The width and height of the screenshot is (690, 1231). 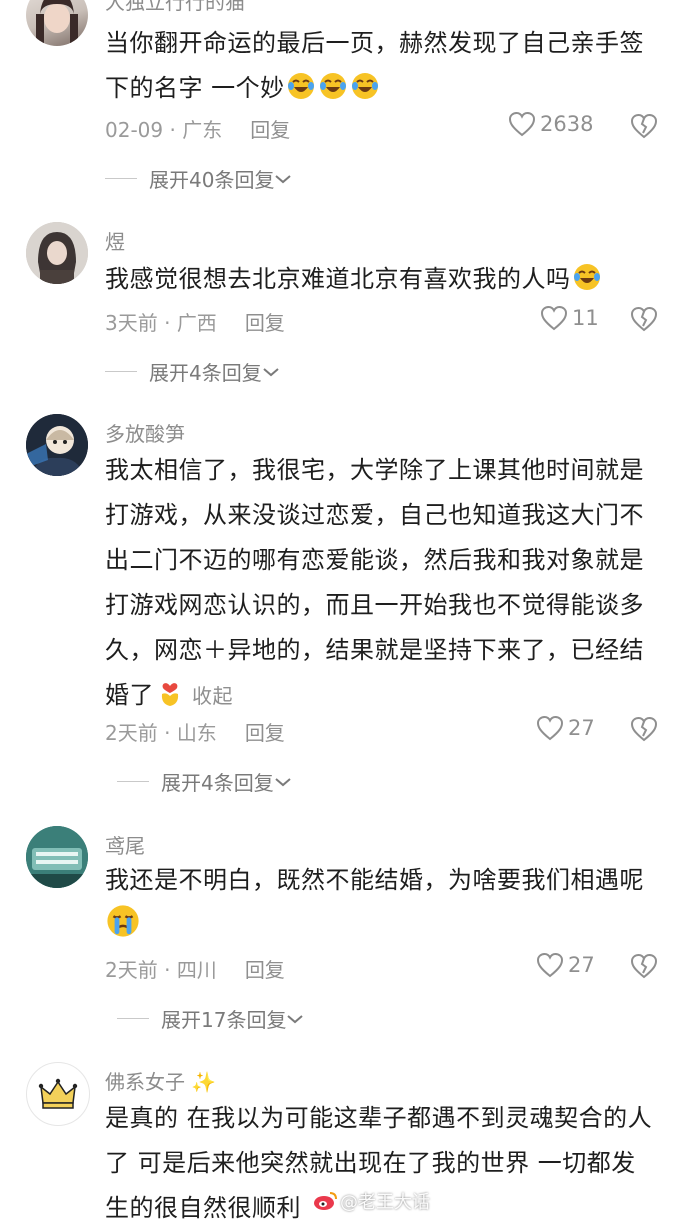 I want to click on comment-text: 我感觉很想去北京难道北京有喜欢我的人吗, so click(x=385, y=279).